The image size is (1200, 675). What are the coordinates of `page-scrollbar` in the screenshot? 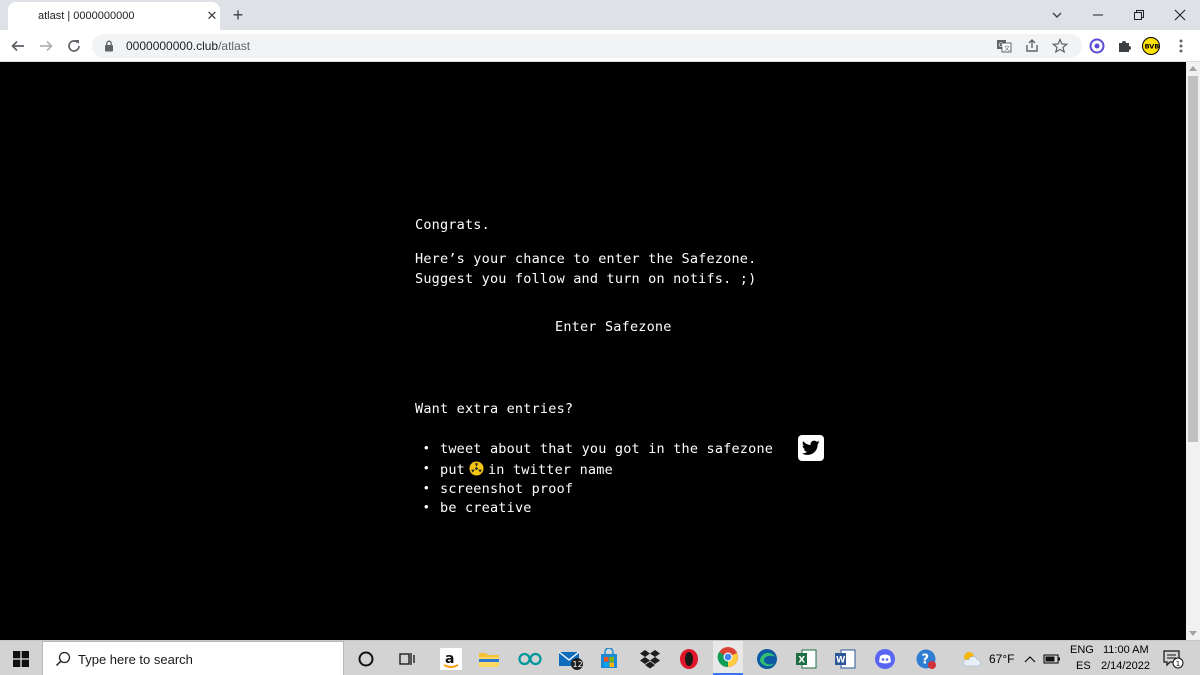 It's located at (1193, 351).